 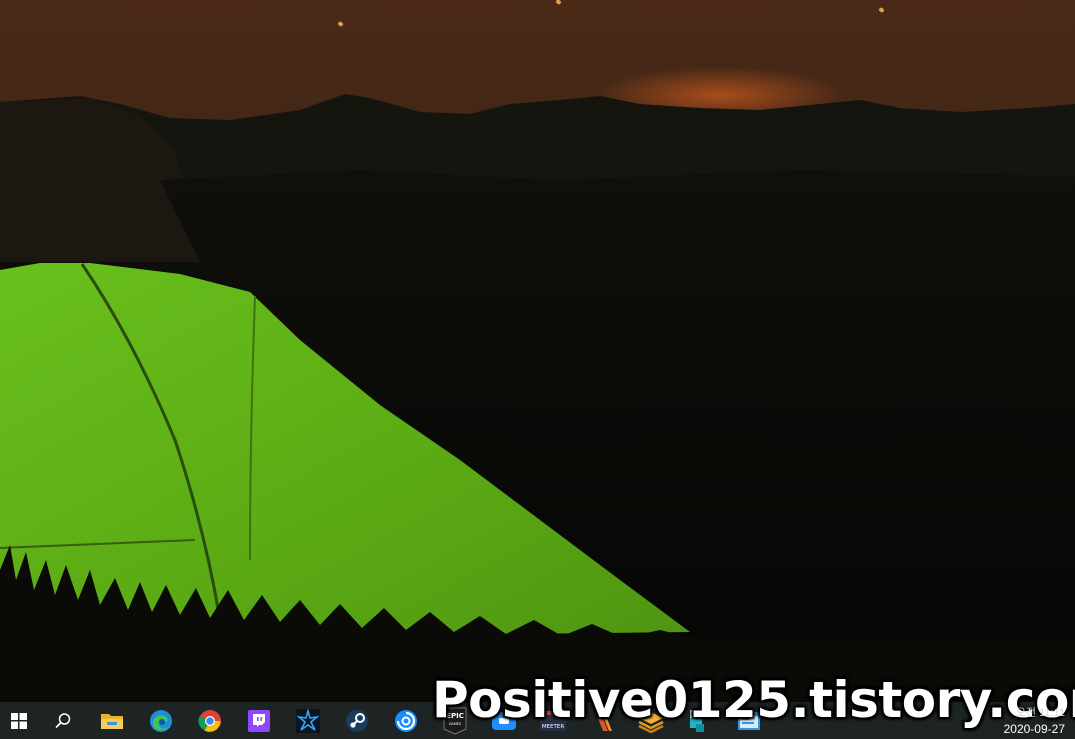 I want to click on system-tray-clock: 오전 11:11 2020-09-27, so click(x=1027, y=720).